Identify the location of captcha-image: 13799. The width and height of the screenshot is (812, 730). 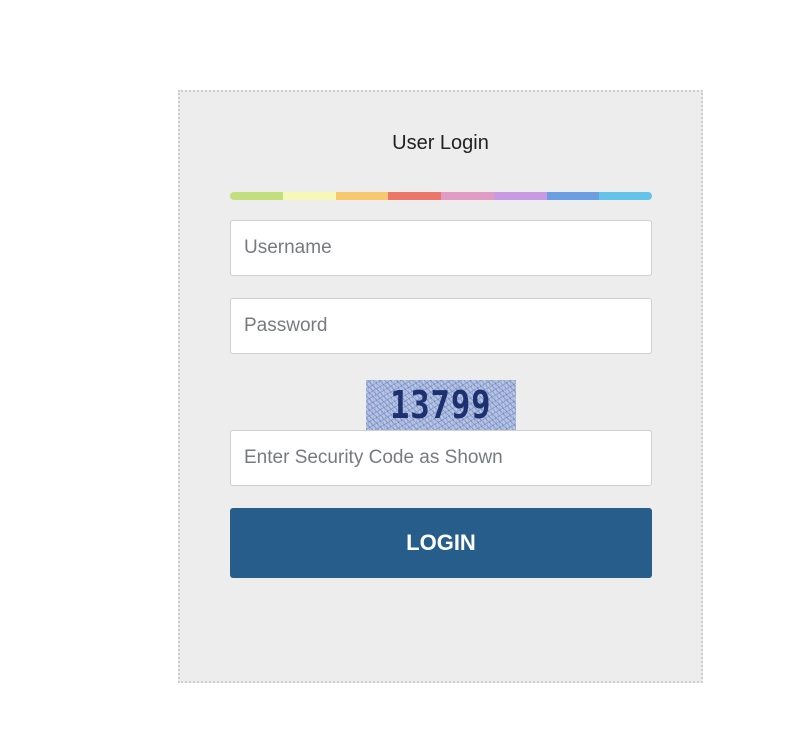
(441, 405).